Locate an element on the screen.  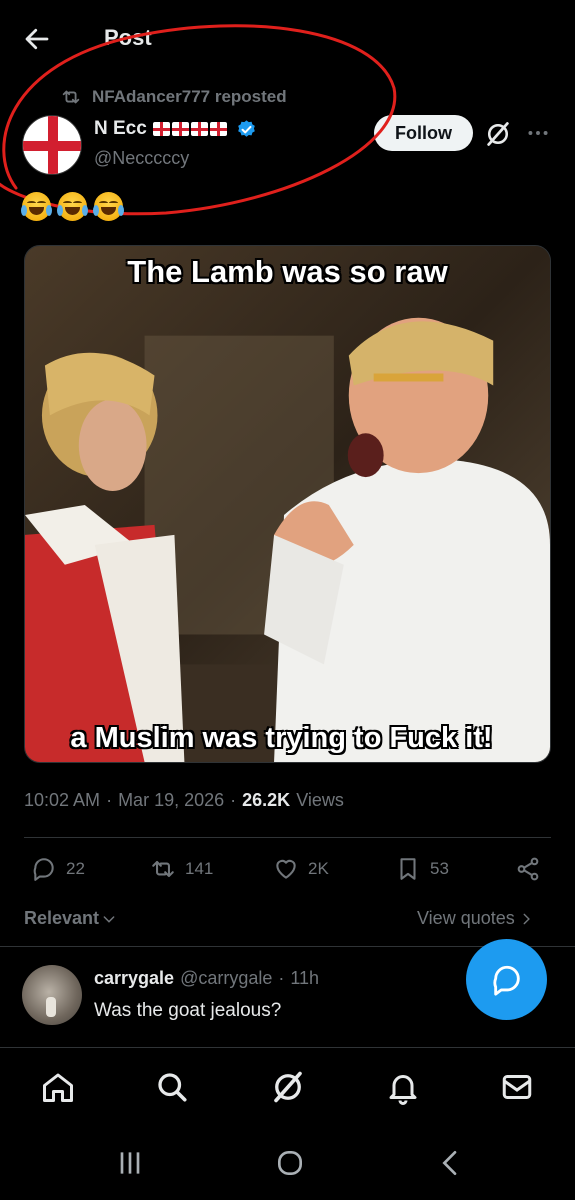
post-meta: 10:02 AM · Mar 19, 2026 · 26.2K Views is located at coordinates (184, 800).